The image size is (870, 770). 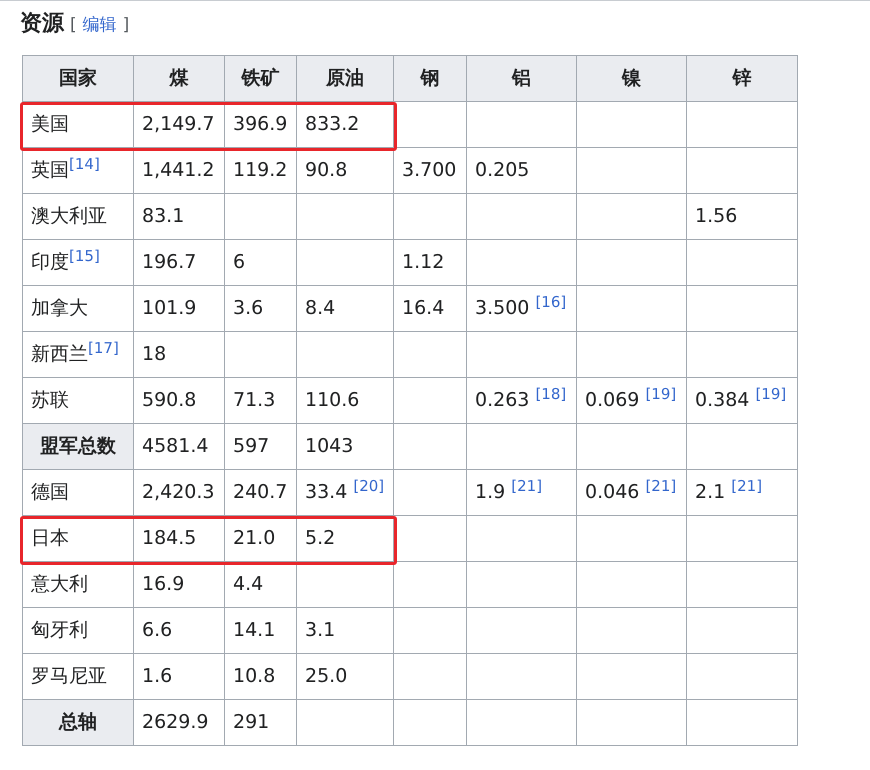 What do you see at coordinates (521, 401) in the screenshot?
I see `table-cell: 0.263 $^{[18]}$` at bounding box center [521, 401].